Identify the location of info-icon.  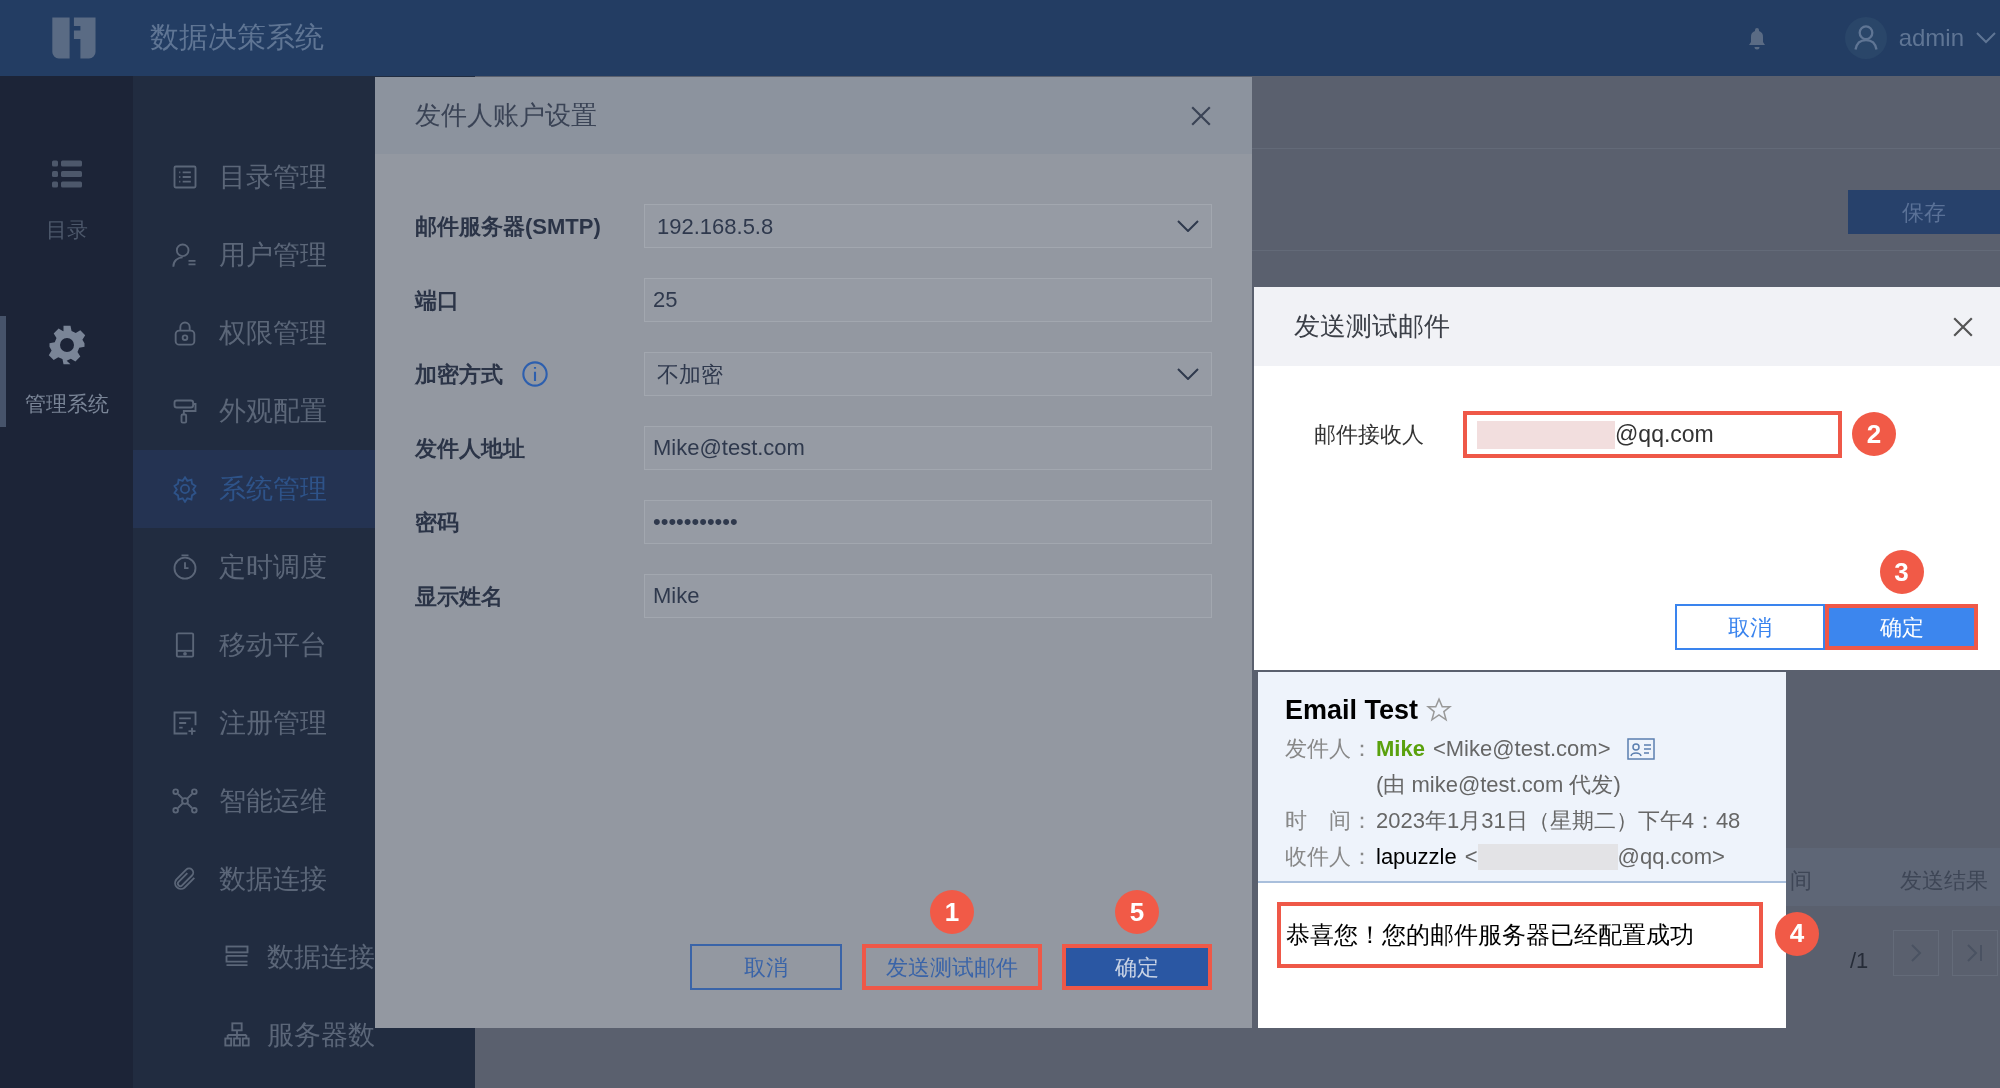
(535, 374).